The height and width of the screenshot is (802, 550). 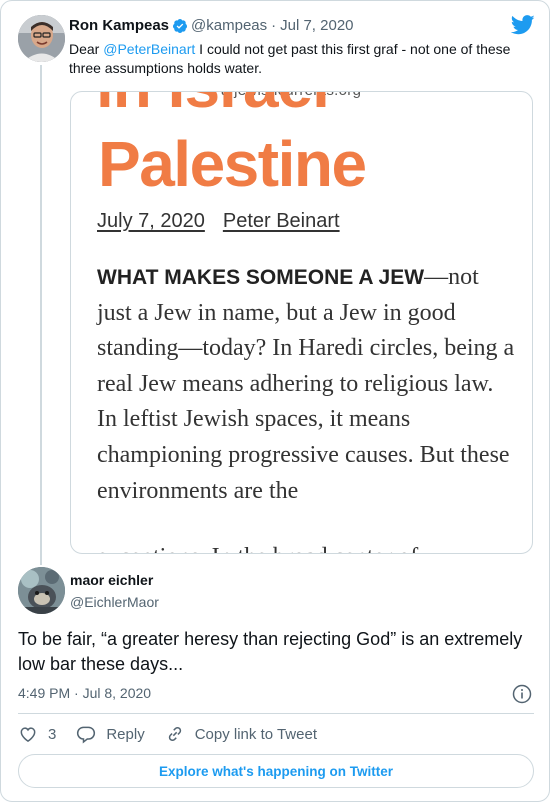 What do you see at coordinates (281, 221) in the screenshot?
I see `image-author: Peter Beinart` at bounding box center [281, 221].